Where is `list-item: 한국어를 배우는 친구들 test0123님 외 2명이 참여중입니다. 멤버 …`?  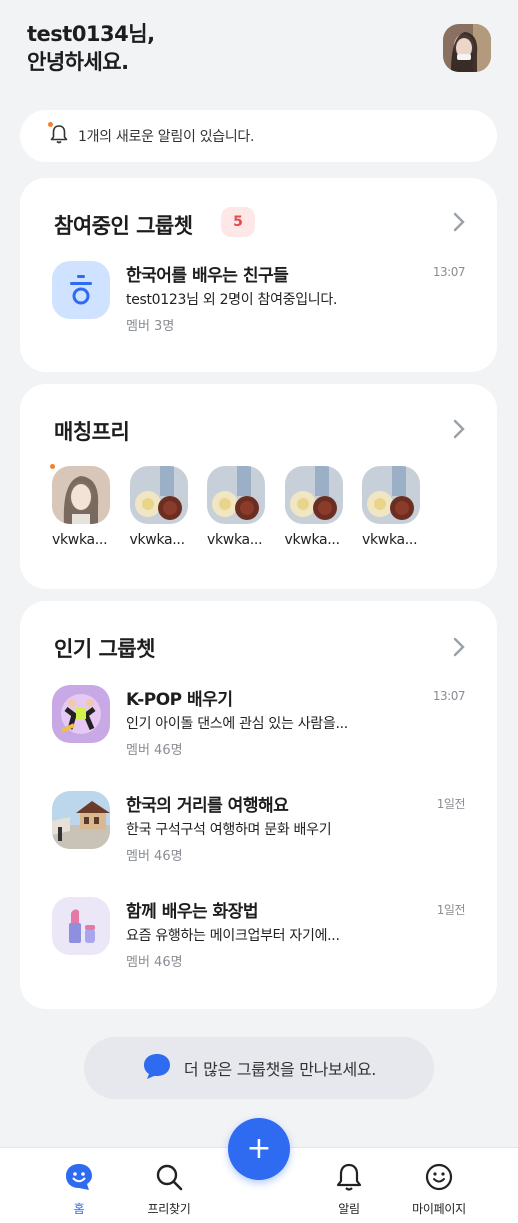 list-item: 한국어를 배우는 친구들 test0123님 외 2명이 참여중입니다. 멤버 … is located at coordinates (259, 298).